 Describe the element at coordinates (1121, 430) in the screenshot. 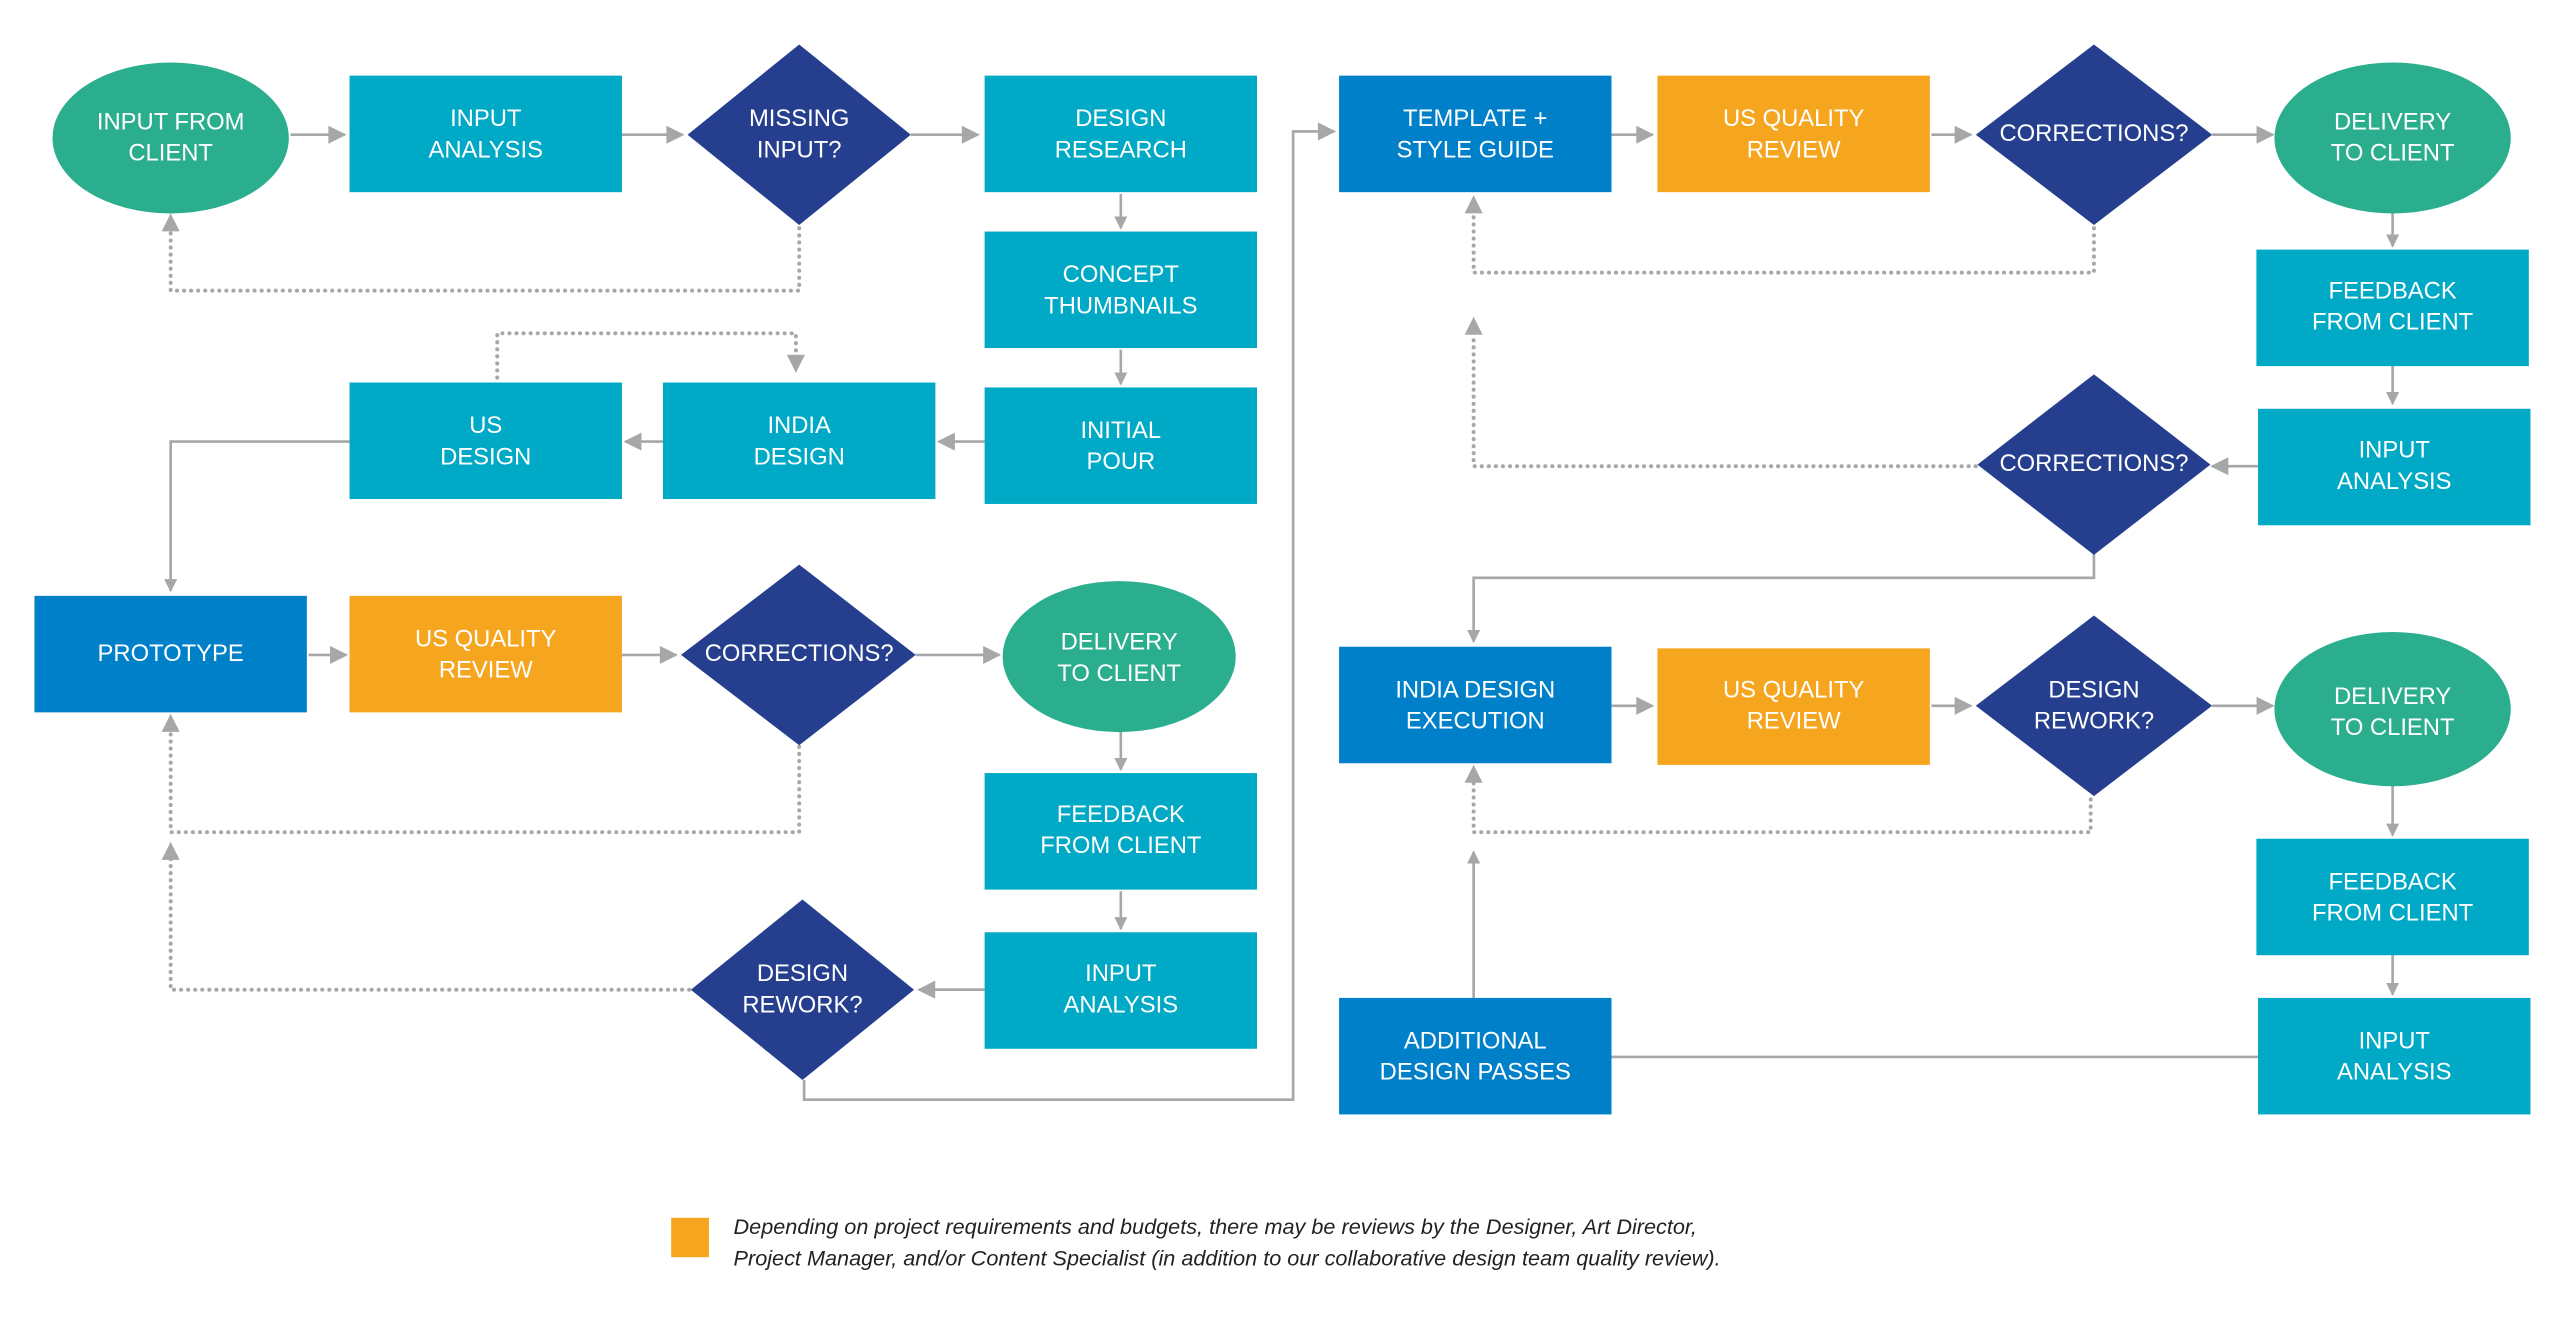

I see `node-label: INITIAL` at that location.